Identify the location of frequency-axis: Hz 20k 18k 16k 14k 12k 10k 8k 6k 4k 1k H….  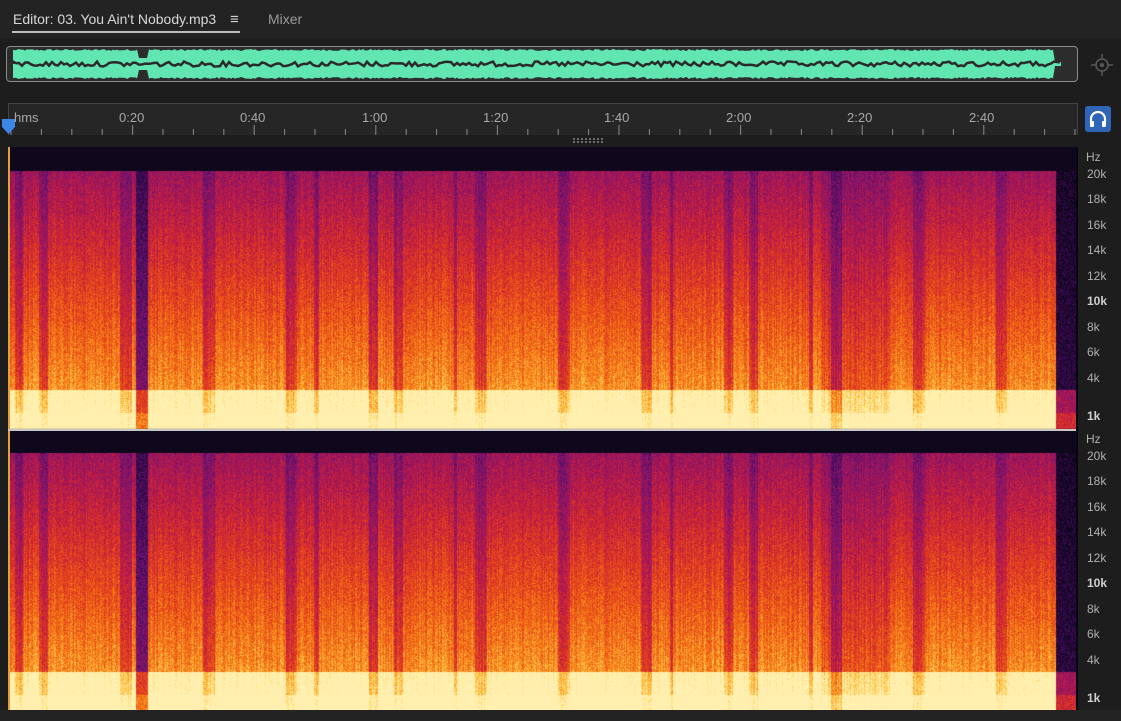
(1099, 428).